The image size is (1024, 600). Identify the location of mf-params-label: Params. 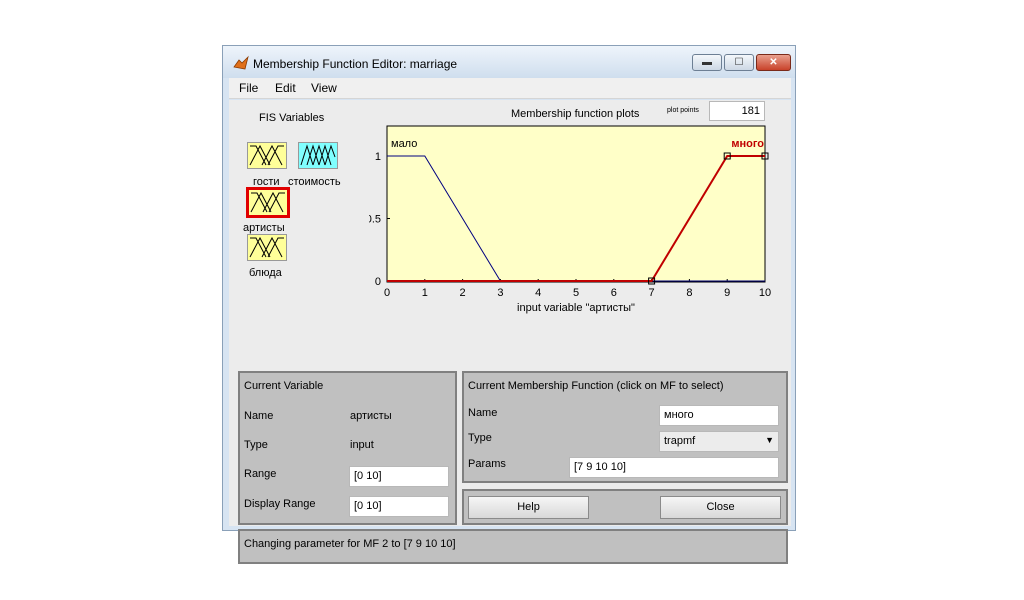
(487, 464).